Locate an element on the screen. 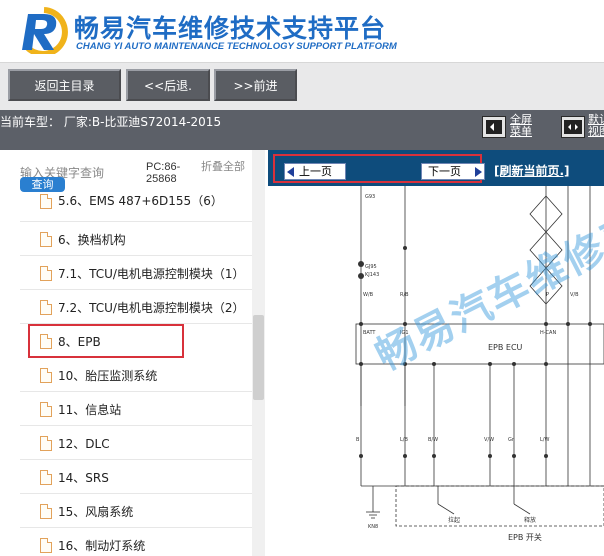 This screenshot has height=556, width=604. tree-item: 5.6、EMS 487+6D155（6） is located at coordinates (140, 208).